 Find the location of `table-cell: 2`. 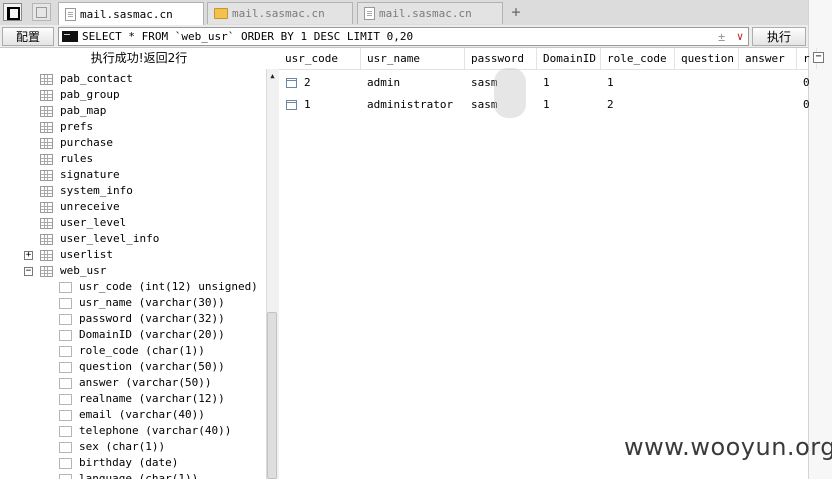

table-cell: 2 is located at coordinates (307, 82).